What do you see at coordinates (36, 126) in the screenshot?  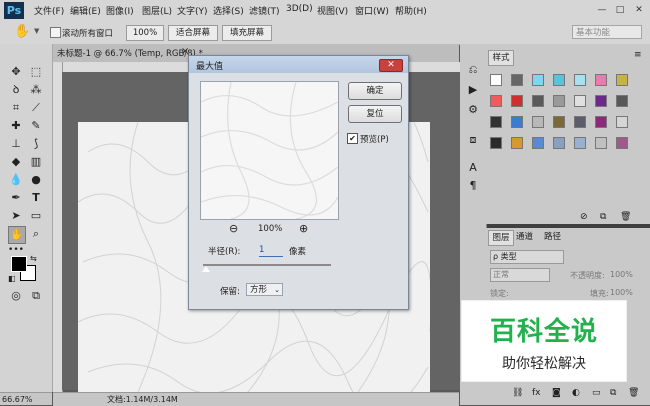 I see `brush-tool-icon: ✎` at bounding box center [36, 126].